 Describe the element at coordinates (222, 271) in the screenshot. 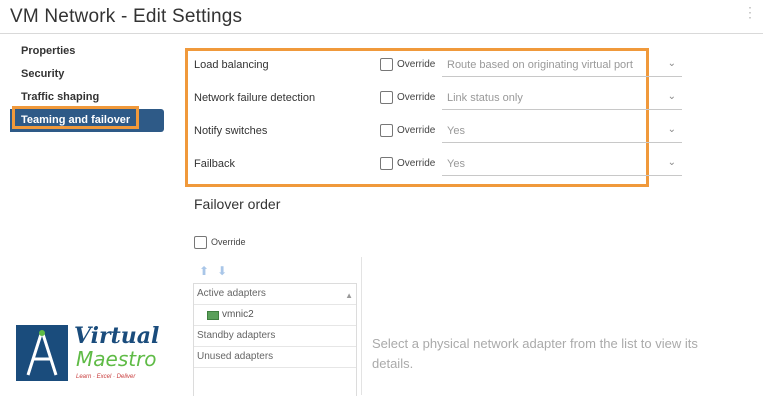

I see `move-down-icon: ⬇` at that location.